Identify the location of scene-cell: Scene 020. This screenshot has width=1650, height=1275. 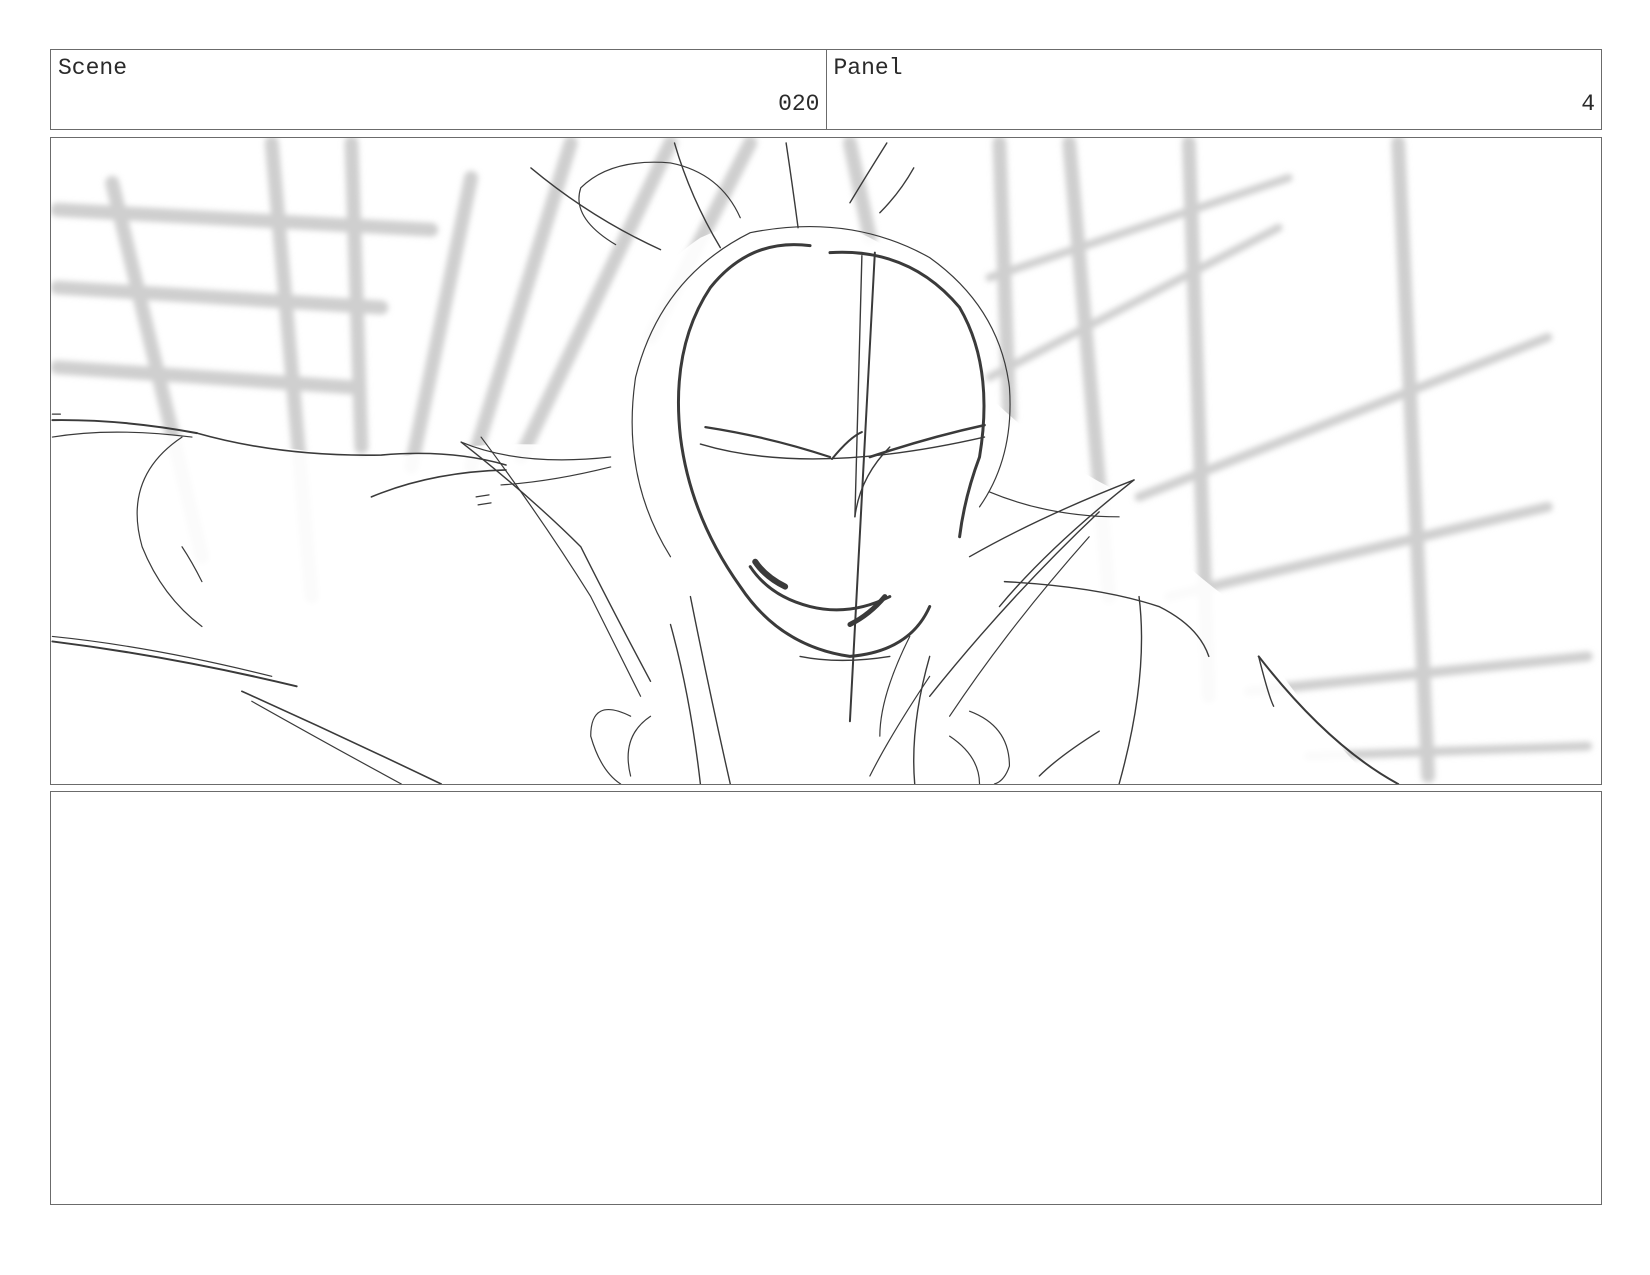
(438, 89).